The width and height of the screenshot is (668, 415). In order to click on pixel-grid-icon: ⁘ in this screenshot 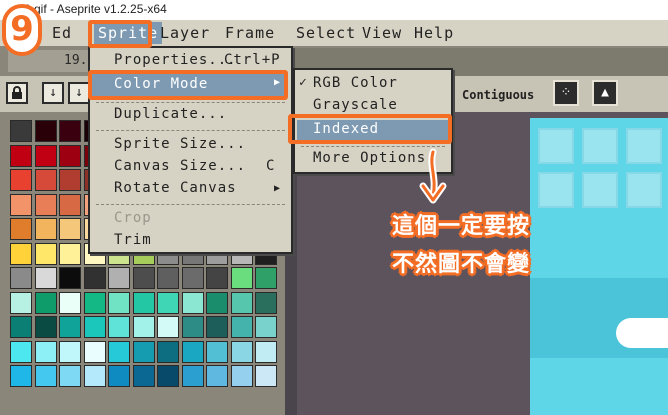, I will do `click(566, 93)`.